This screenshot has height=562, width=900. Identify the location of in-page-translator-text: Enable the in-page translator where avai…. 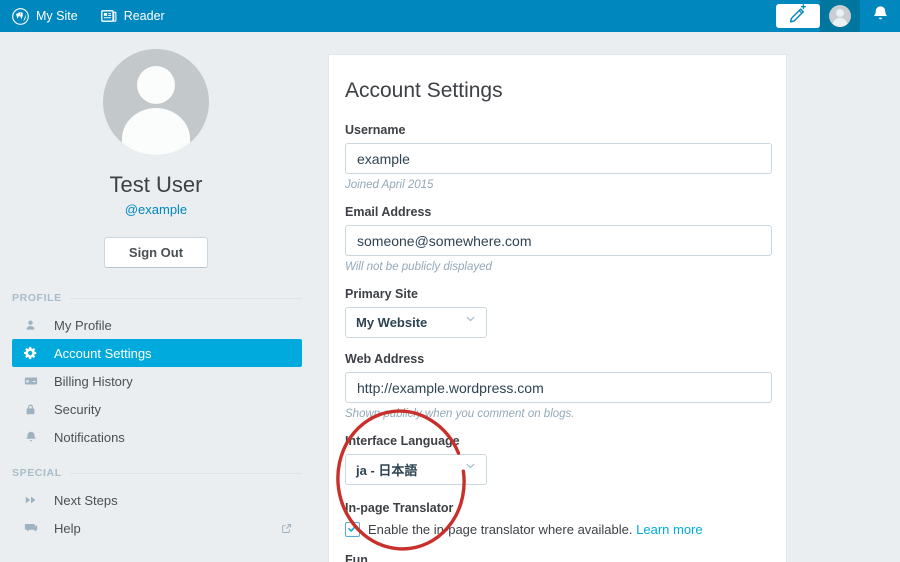
(500, 529).